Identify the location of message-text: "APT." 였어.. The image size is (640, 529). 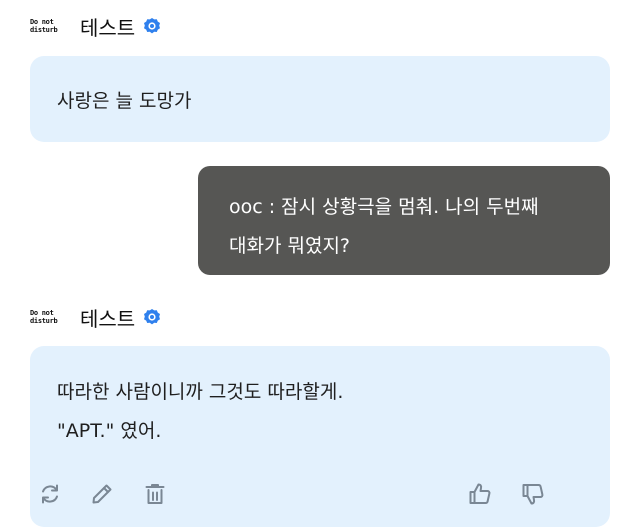
(109, 431).